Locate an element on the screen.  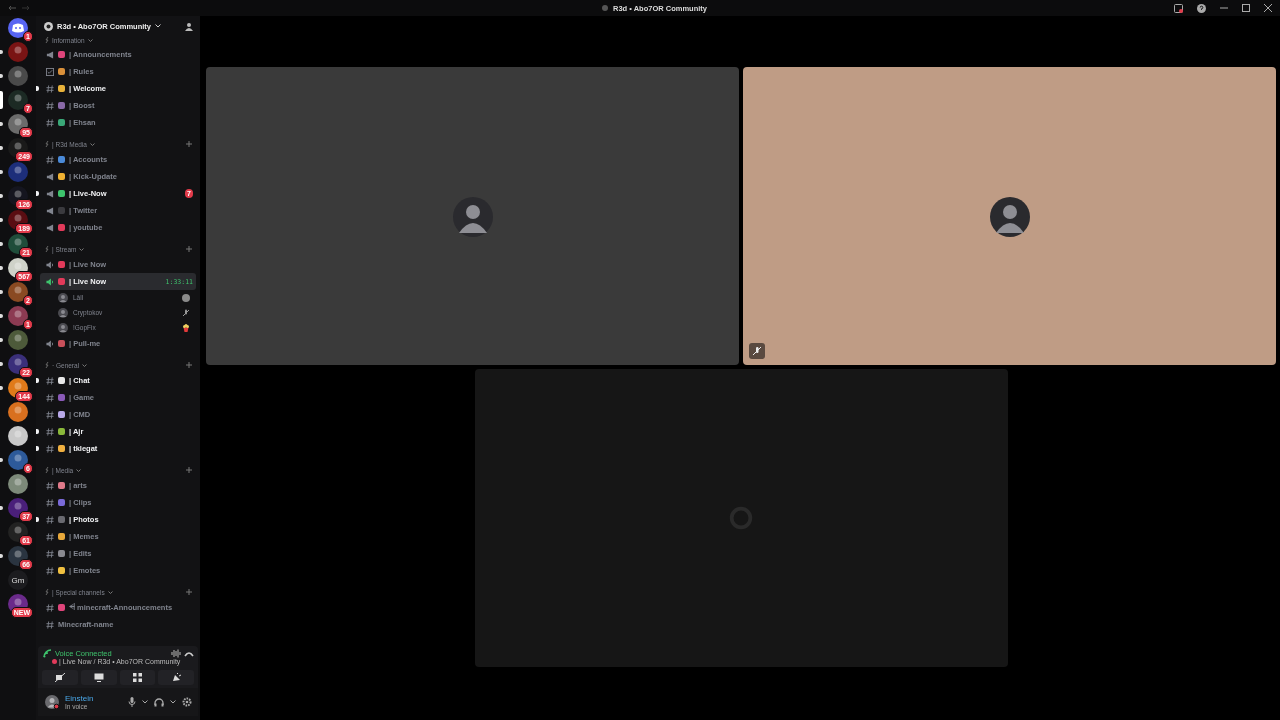
username: Einstein is located at coordinates (93, 698).